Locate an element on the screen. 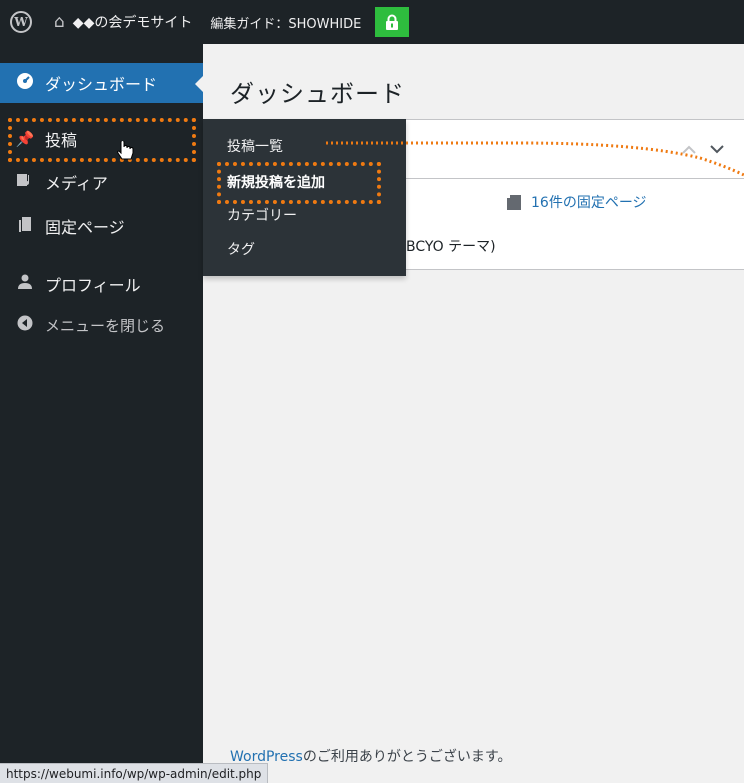 This screenshot has width=744, height=783. annotation-connector-line is located at coordinates (535, 159).